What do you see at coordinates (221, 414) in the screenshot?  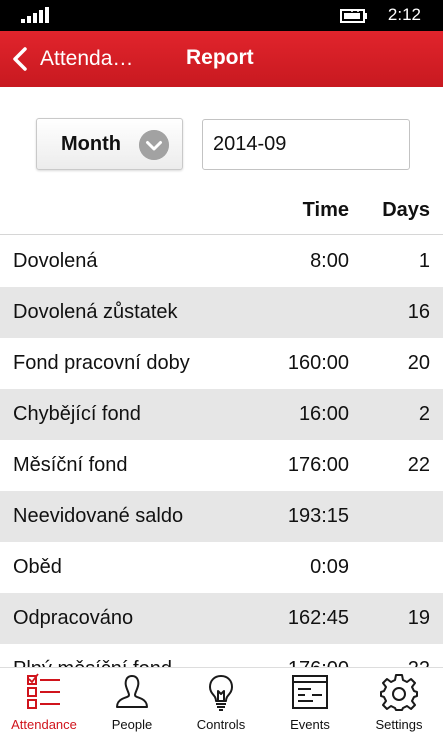 I see `table-row: Chybějící fond 16:00 2` at bounding box center [221, 414].